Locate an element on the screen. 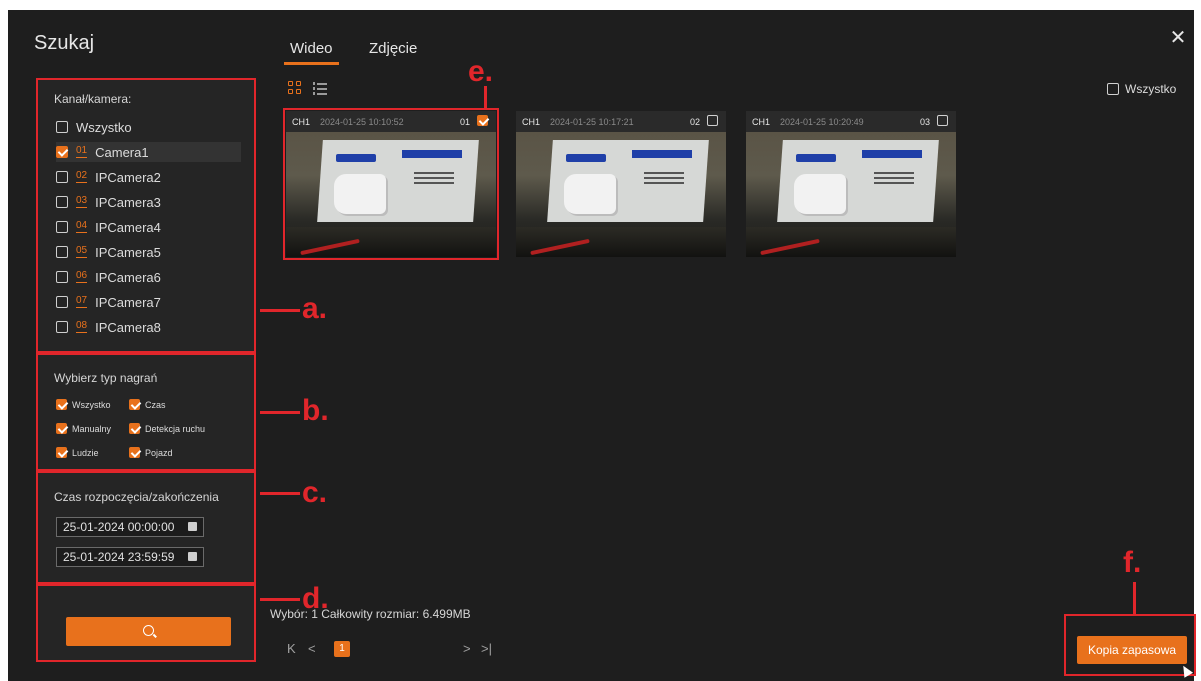  start-date-value: 25-01-2024 00:00:00 is located at coordinates (119, 527).